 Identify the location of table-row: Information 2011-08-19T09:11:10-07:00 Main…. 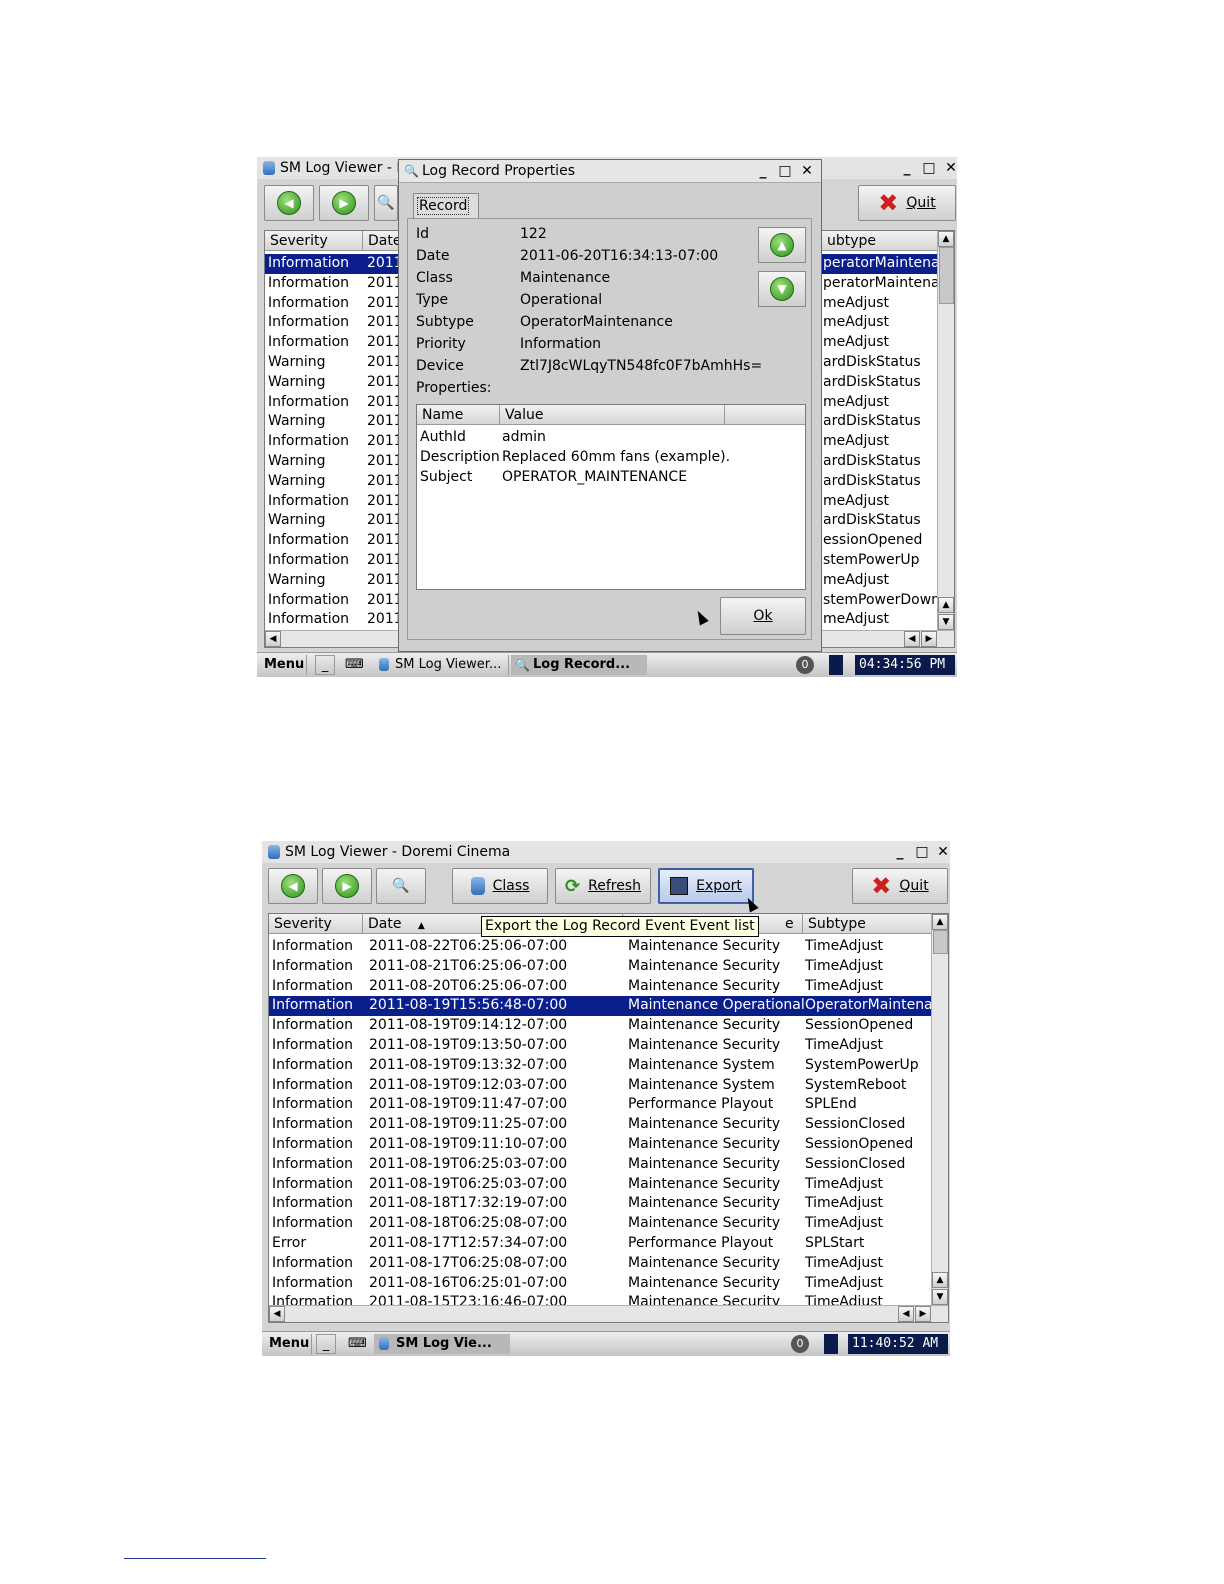
(600, 1145).